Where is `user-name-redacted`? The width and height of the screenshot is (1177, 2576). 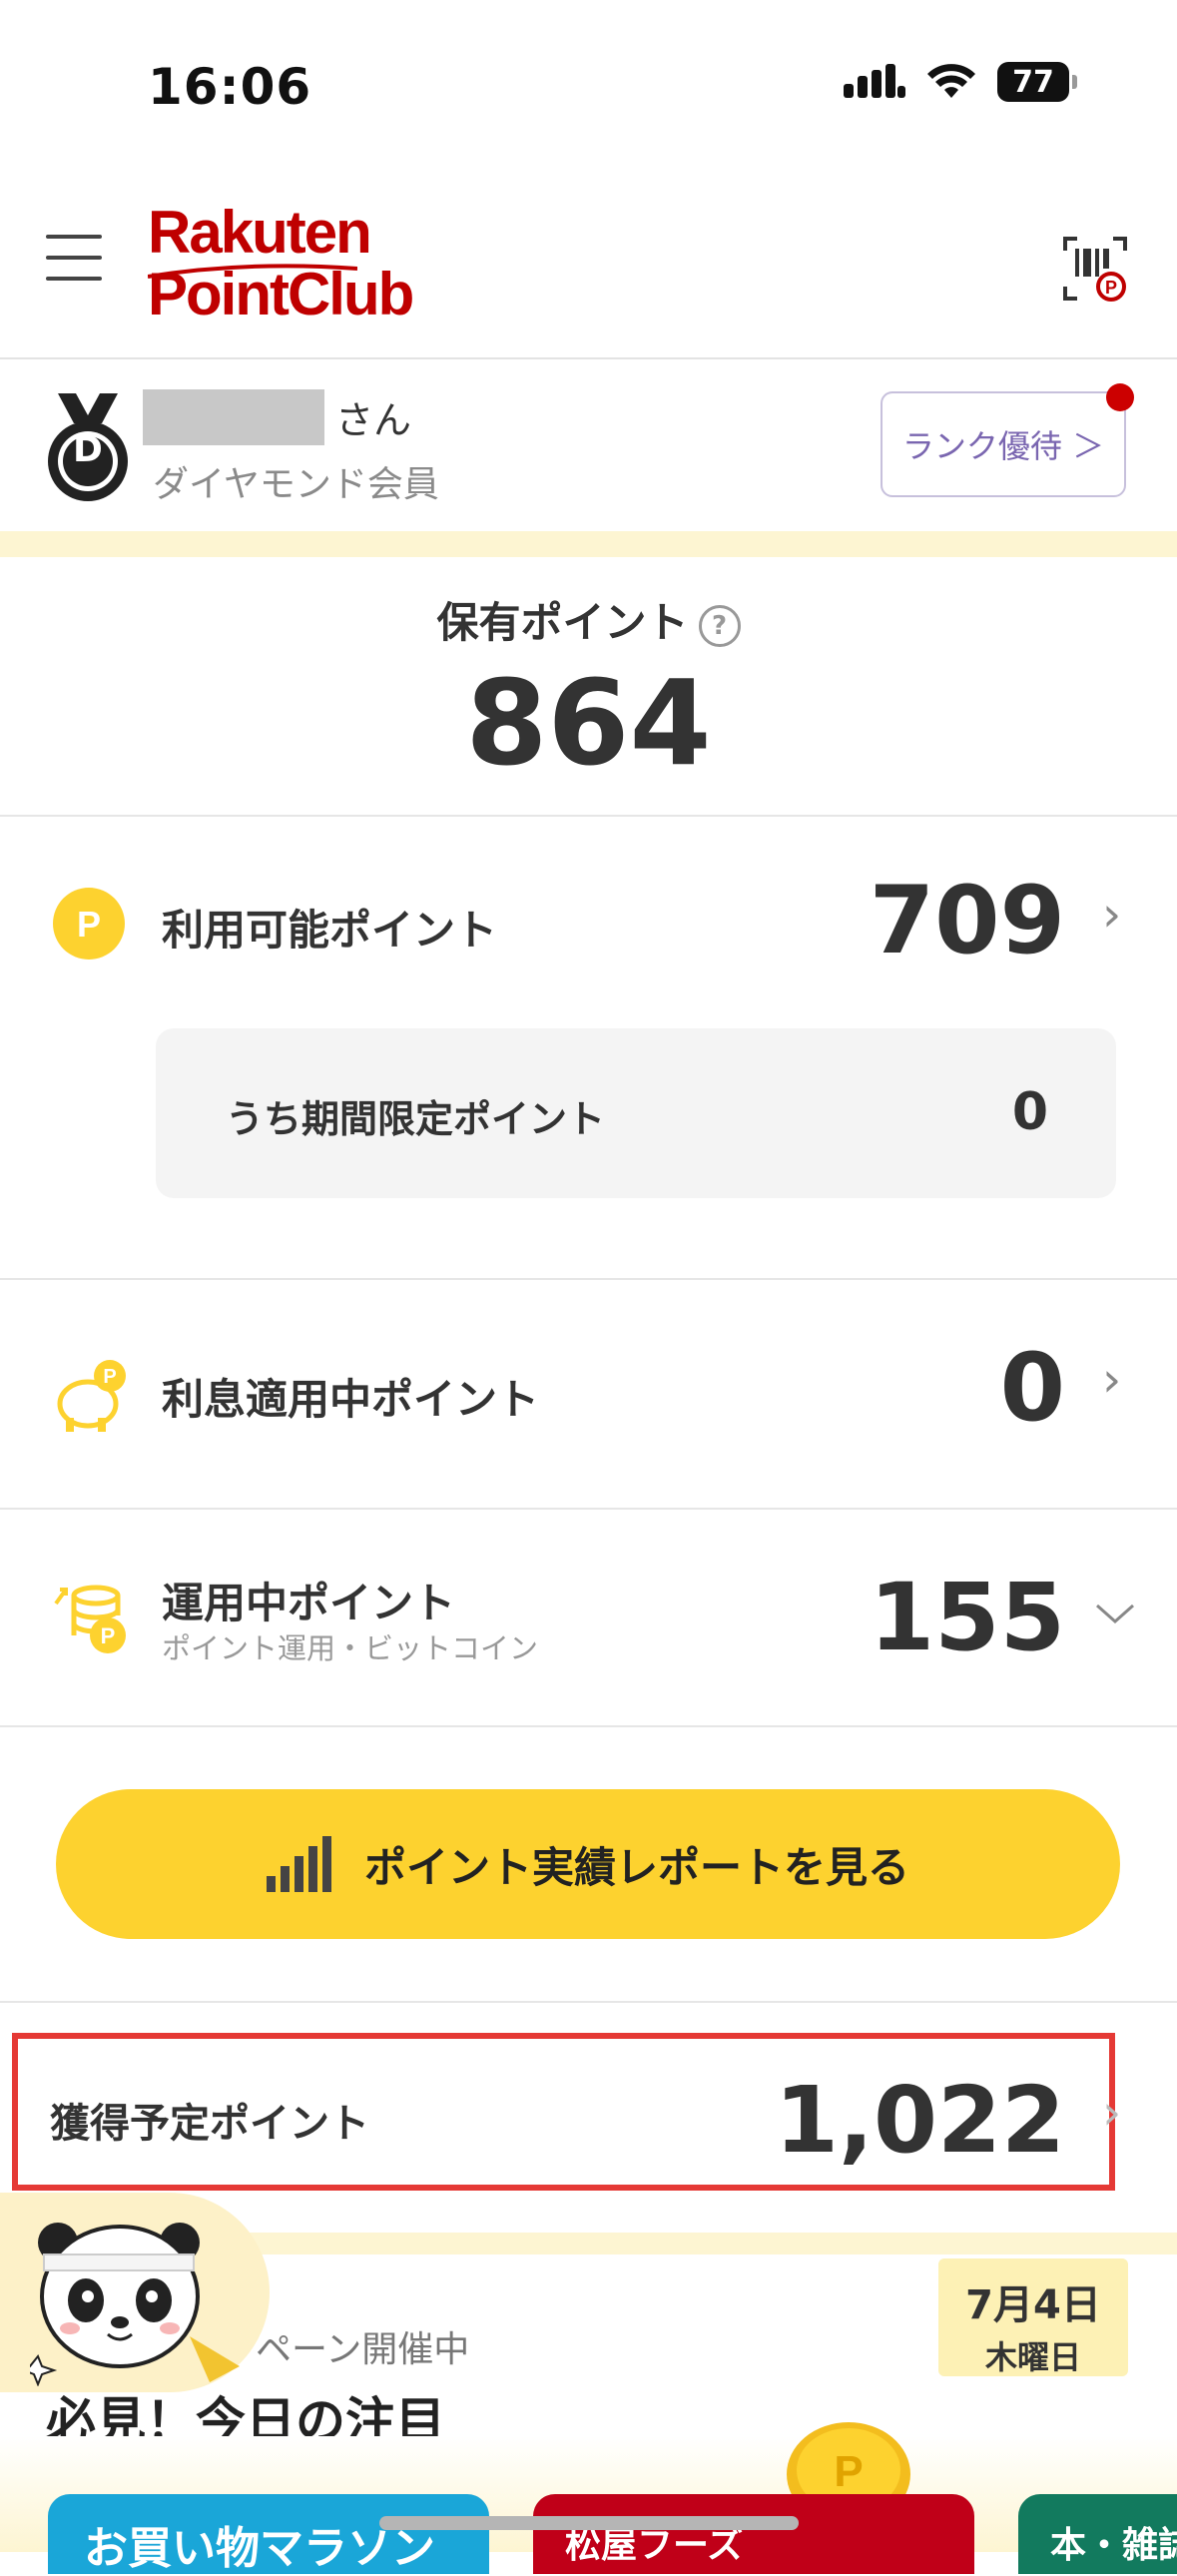
user-name-redacted is located at coordinates (233, 417).